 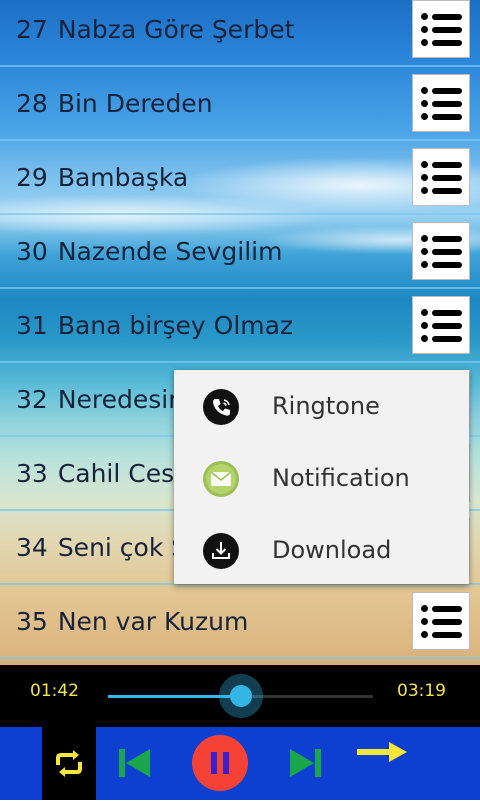 What do you see at coordinates (32, 547) in the screenshot?
I see `song-number: 34` at bounding box center [32, 547].